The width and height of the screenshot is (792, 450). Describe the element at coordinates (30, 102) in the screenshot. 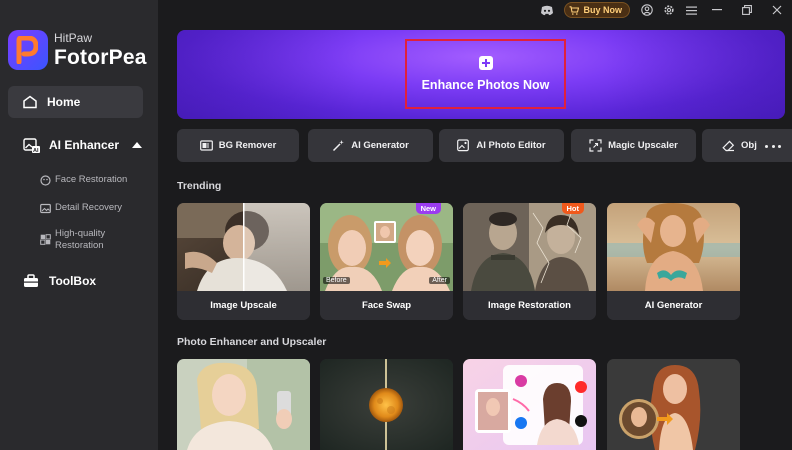

I see `home-icon` at that location.